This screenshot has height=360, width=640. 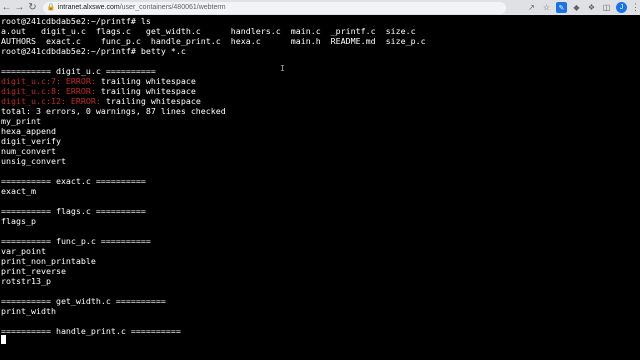 I want to click on terminal-line: root@241cdbdab5e2:~/printf# betty *.c, so click(x=93, y=51).